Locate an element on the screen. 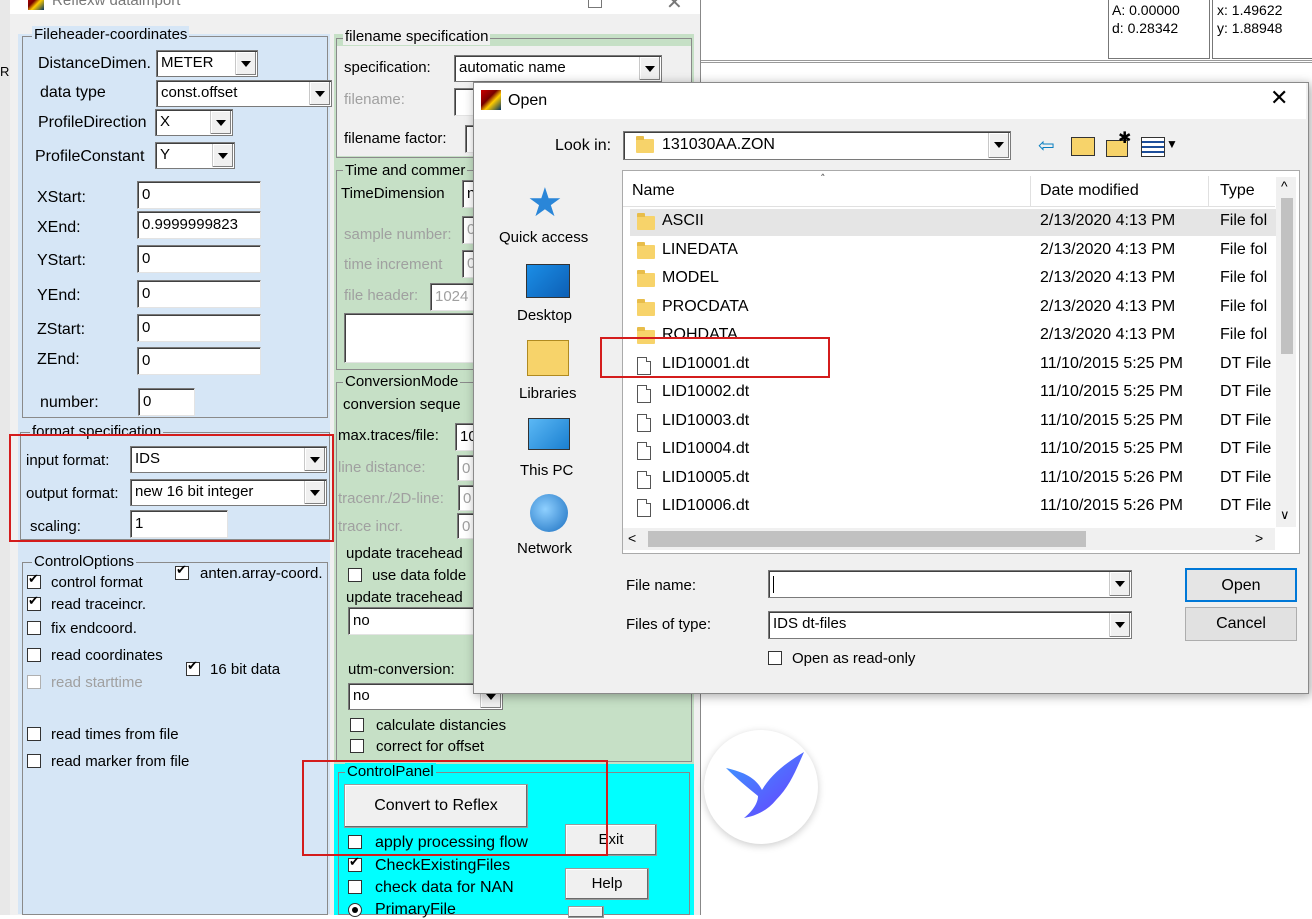 The height and width of the screenshot is (919, 1312). comment-textarea is located at coordinates (414, 338).